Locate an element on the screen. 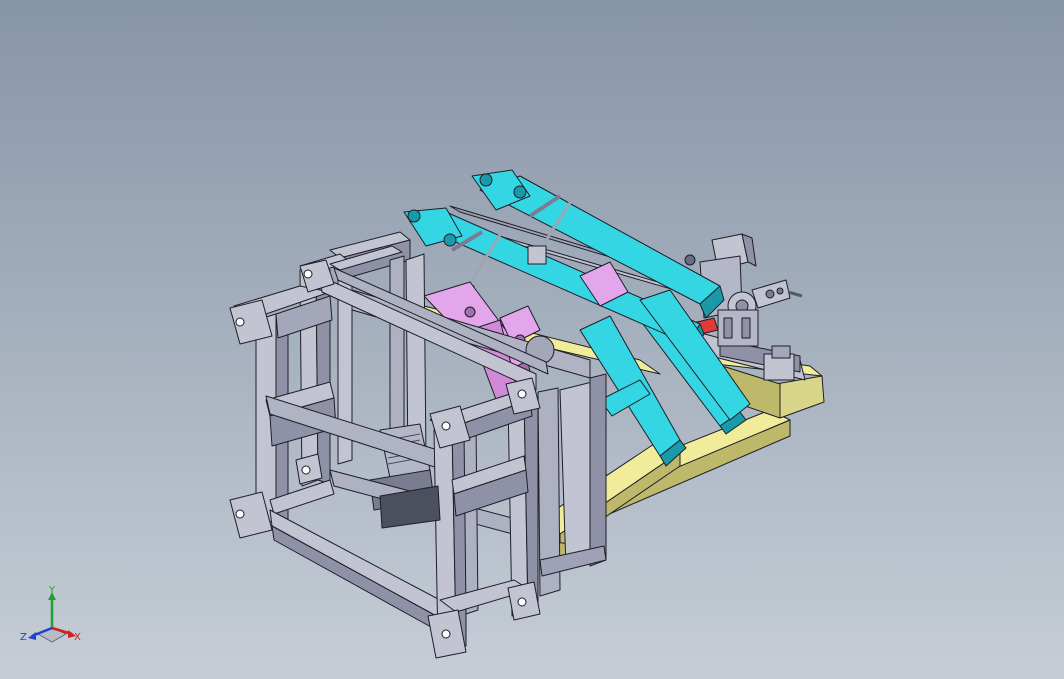 The width and height of the screenshot is (1064, 679). triad-z-arrow is located at coordinates (32, 636).